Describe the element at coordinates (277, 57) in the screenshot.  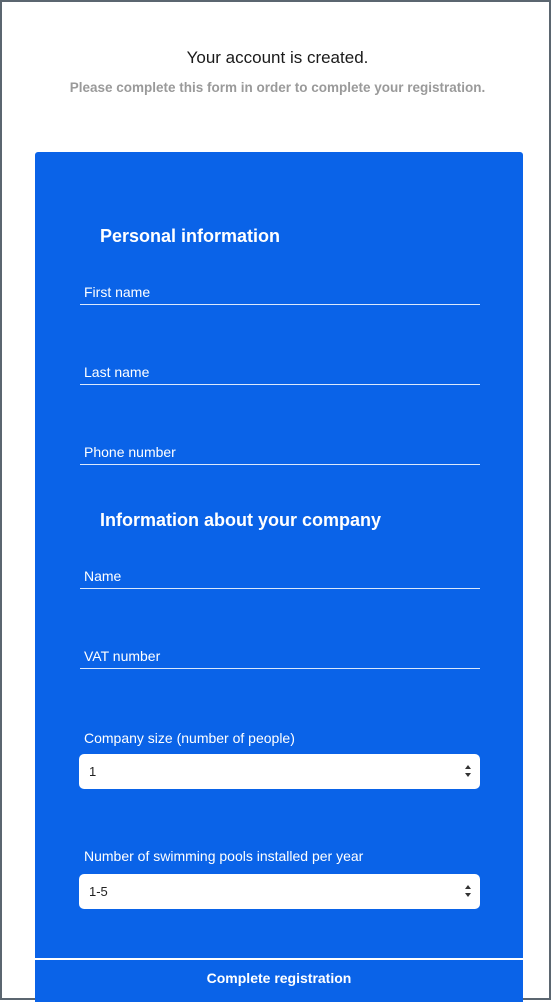
I see `page-title: Your account is created.` at that location.